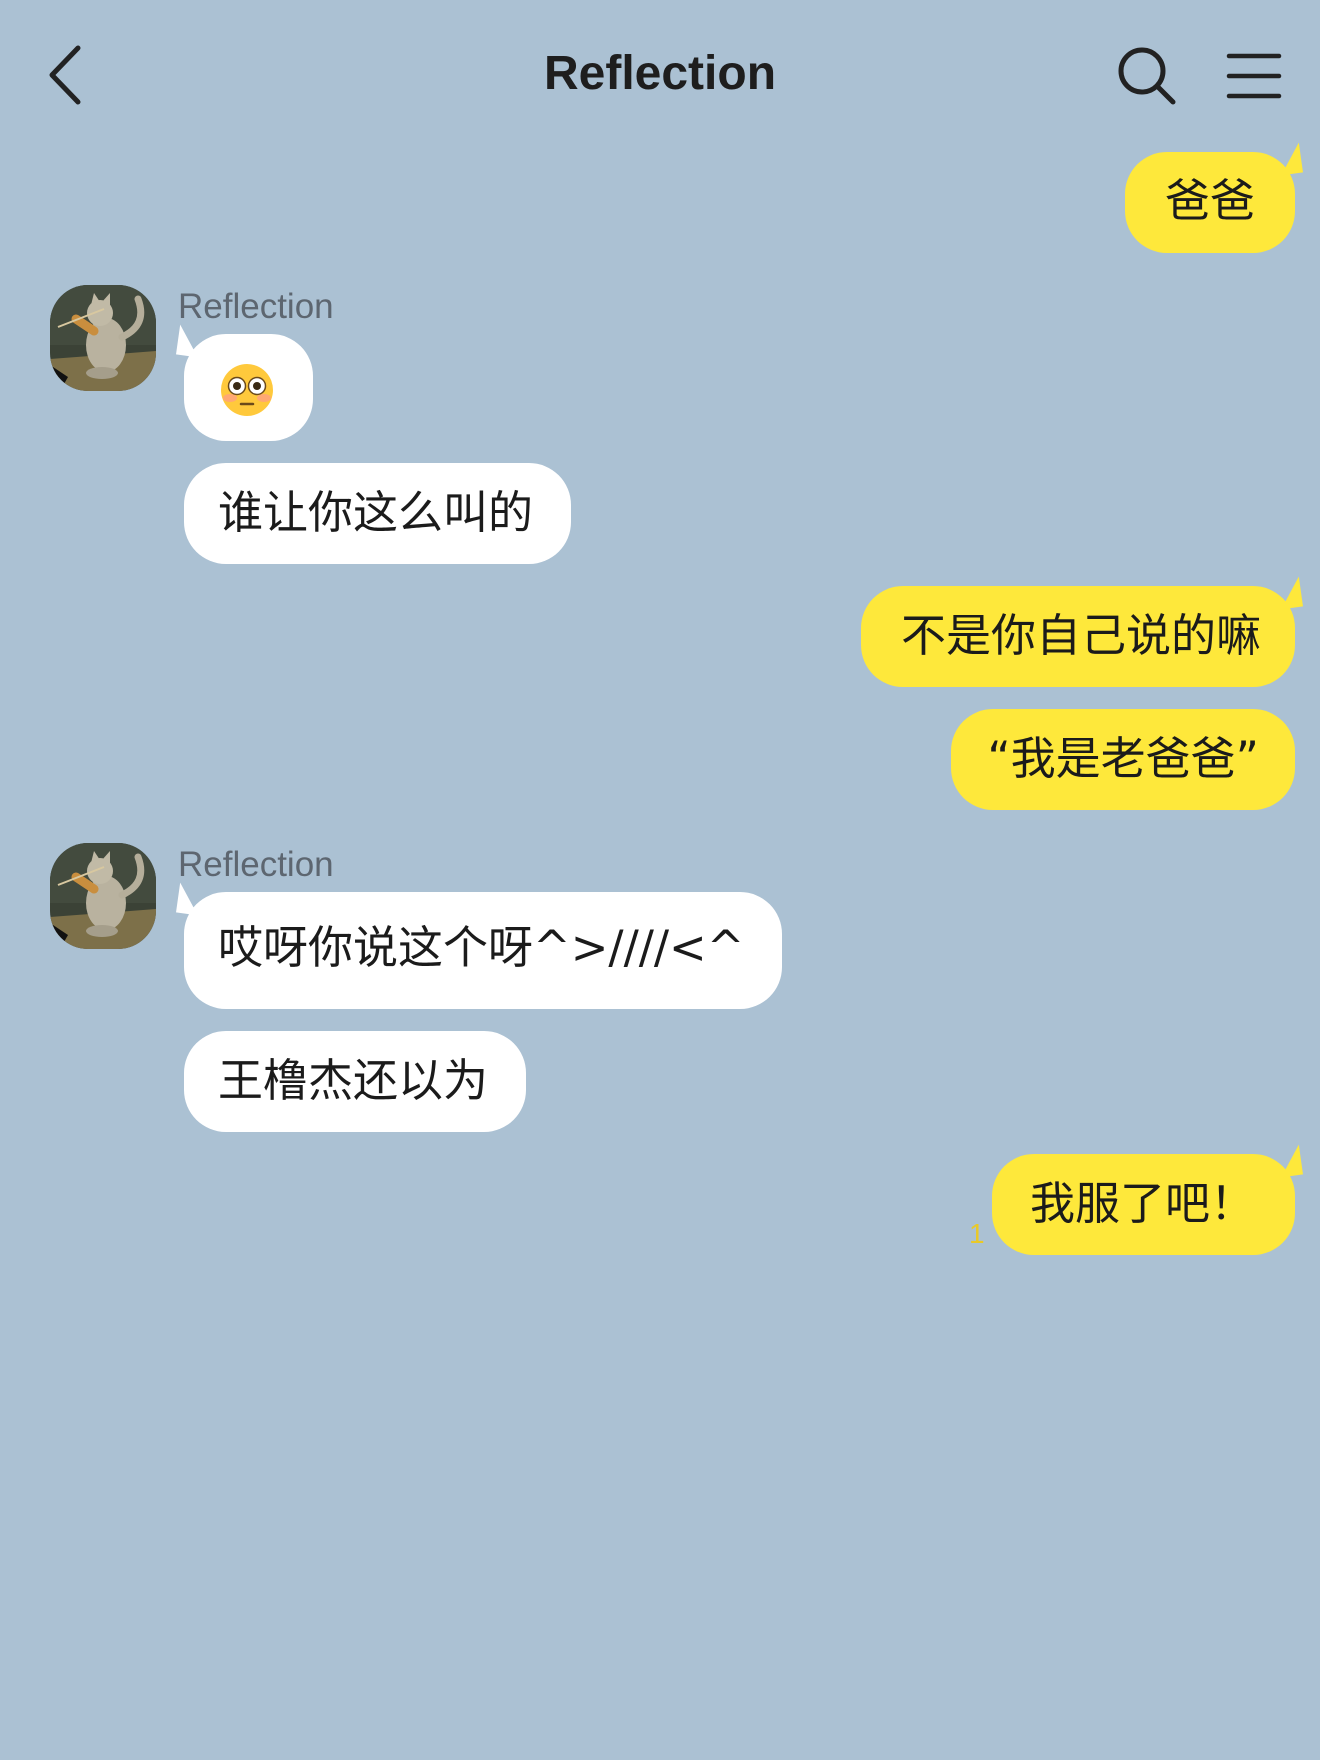 This screenshot has width=1320, height=1760. I want to click on message-bubble-received: 谁让你这么叫的, so click(378, 513).